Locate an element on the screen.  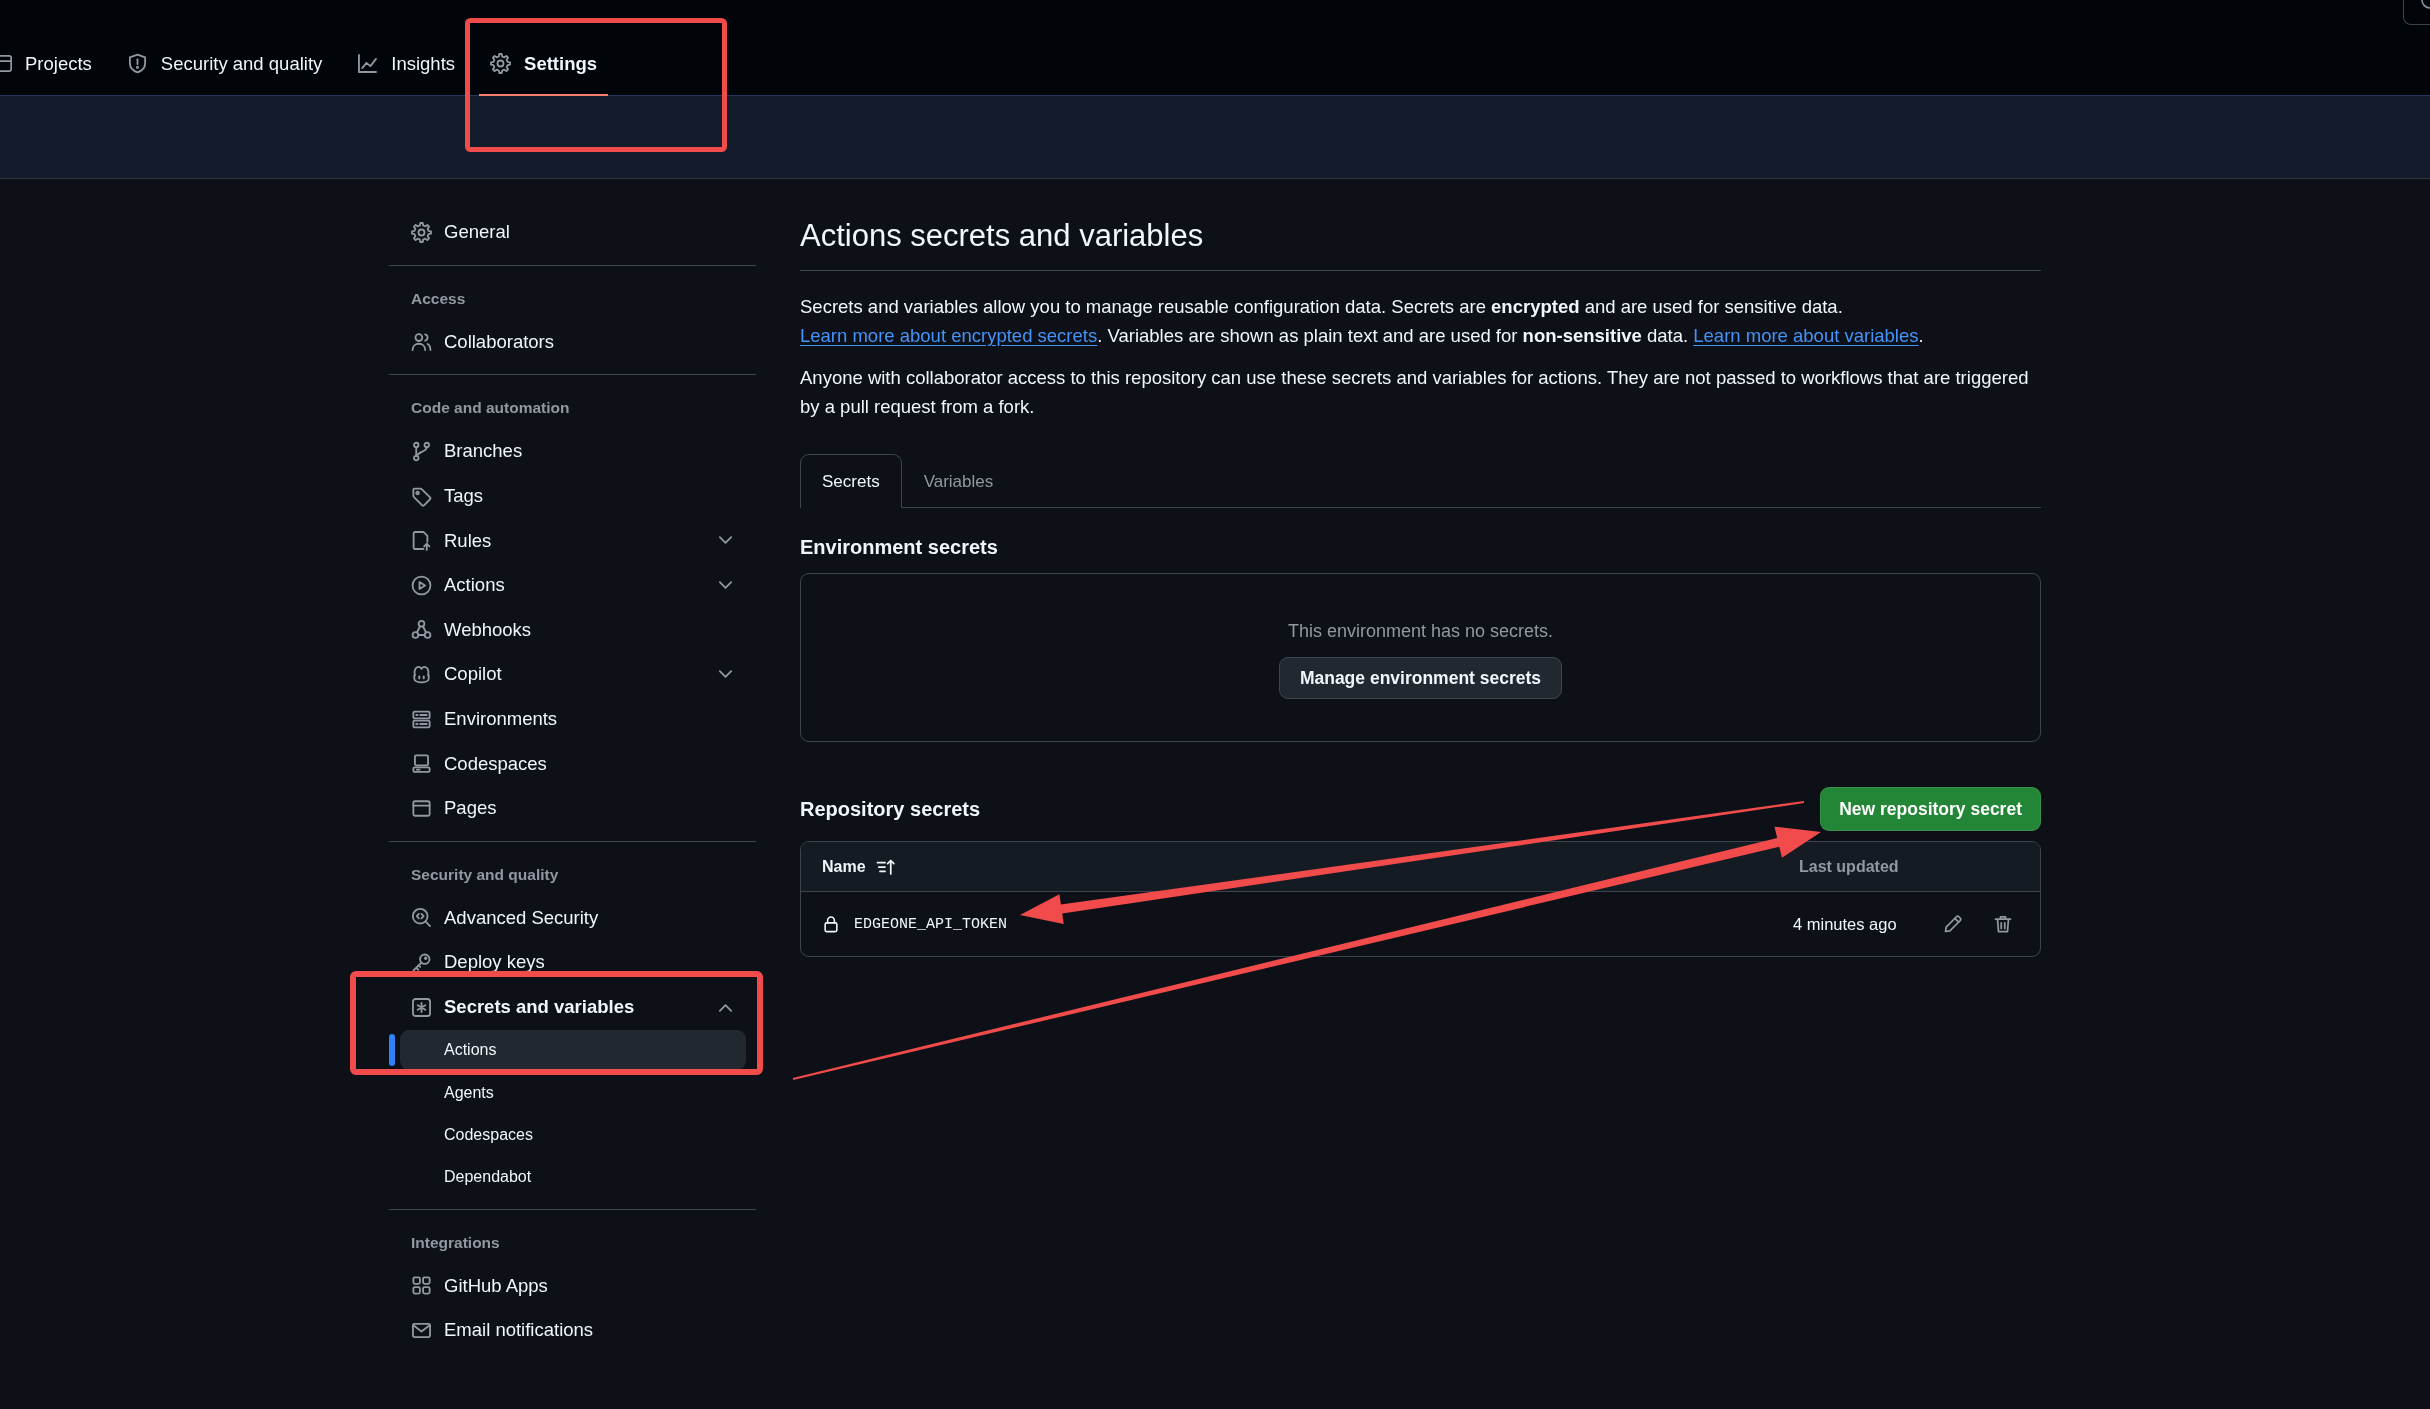
tag-icon is located at coordinates (421, 496).